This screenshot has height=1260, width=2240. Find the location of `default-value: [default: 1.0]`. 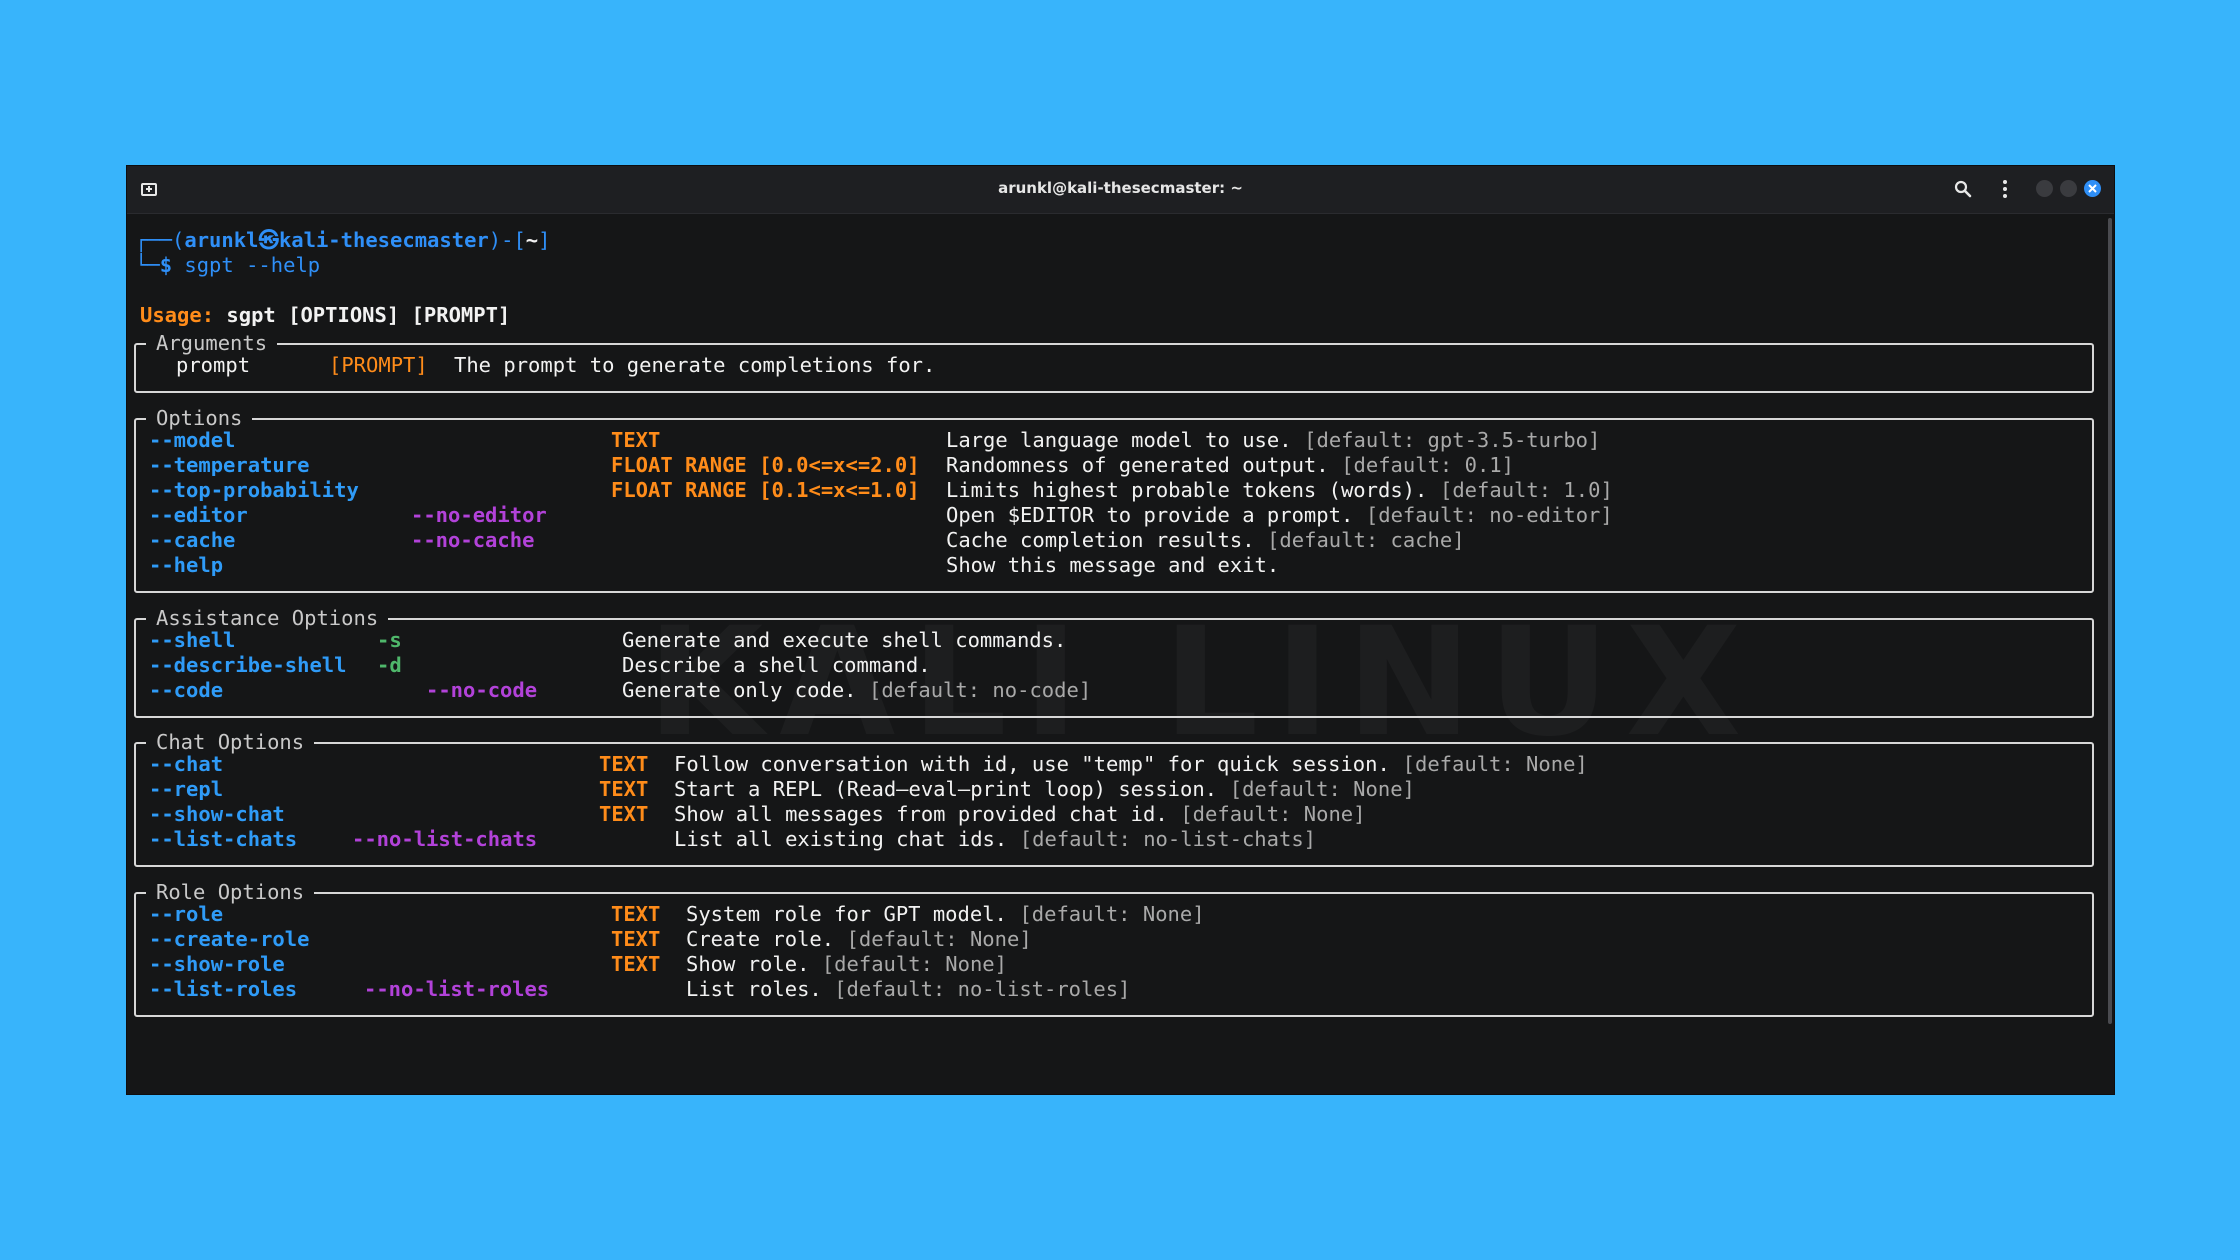

default-value: [default: 1.0] is located at coordinates (1526, 490).